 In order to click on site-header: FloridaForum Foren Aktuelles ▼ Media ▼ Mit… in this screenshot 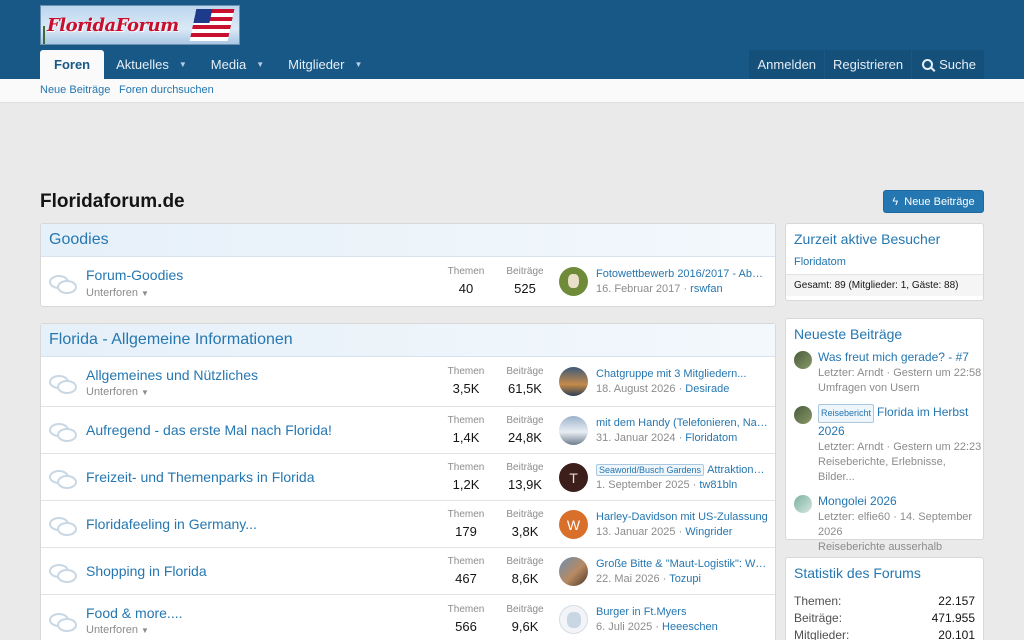, I will do `click(512, 39)`.